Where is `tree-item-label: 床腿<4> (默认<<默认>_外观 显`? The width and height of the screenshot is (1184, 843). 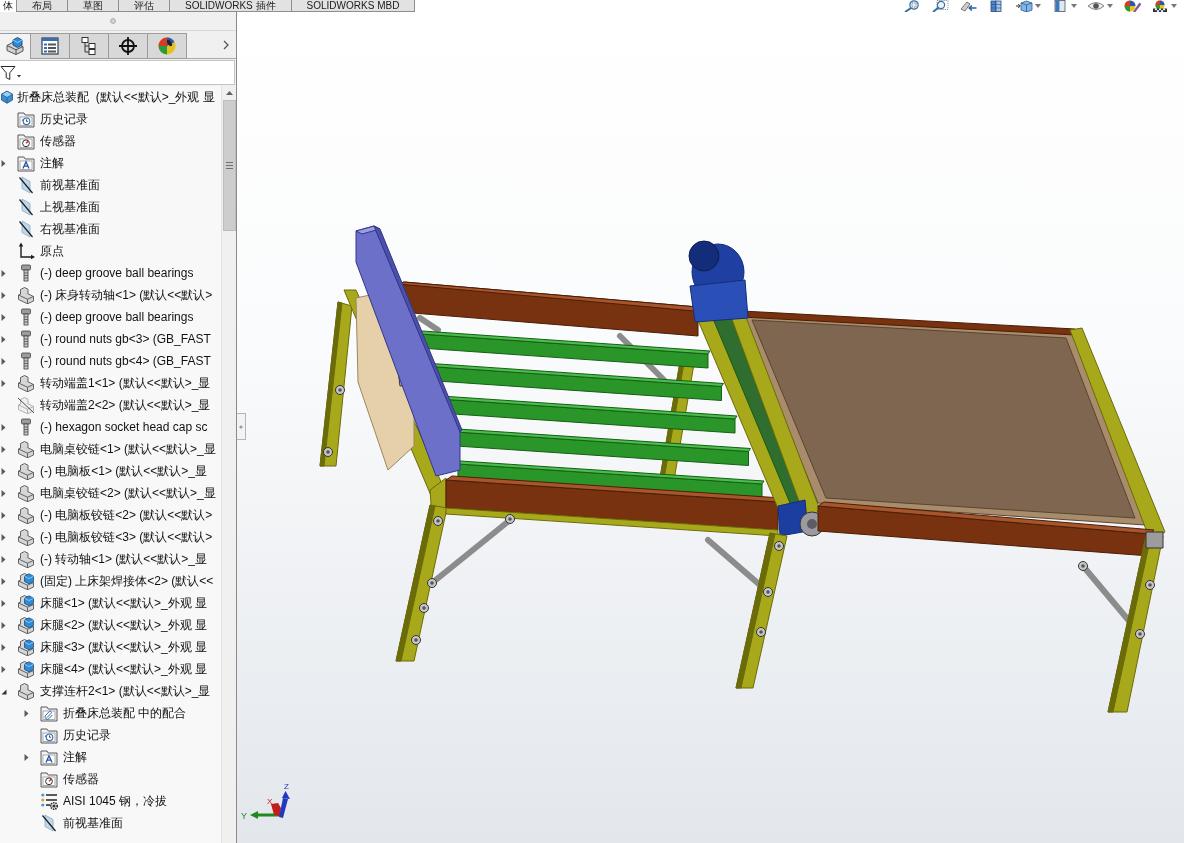
tree-item-label: 床腿<4> (默认<<默认>_外观 显 is located at coordinates (124, 669).